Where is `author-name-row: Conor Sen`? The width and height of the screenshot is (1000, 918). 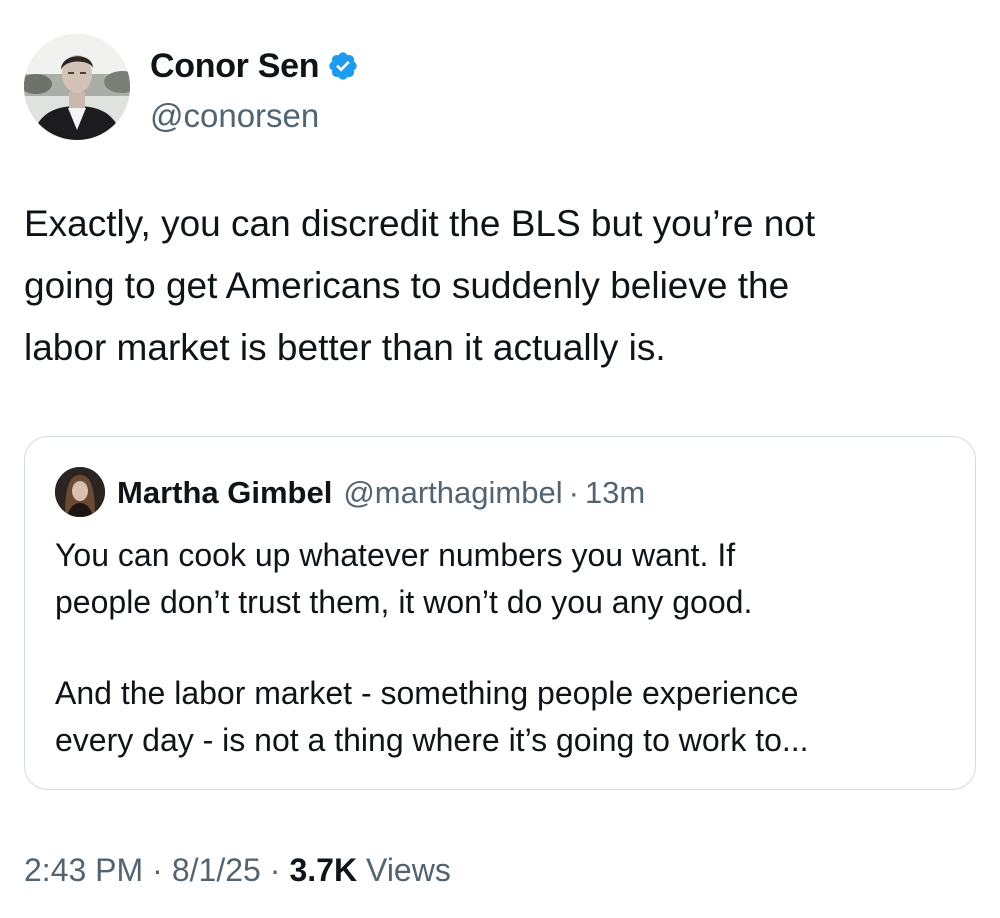 author-name-row: Conor Sen is located at coordinates (254, 66).